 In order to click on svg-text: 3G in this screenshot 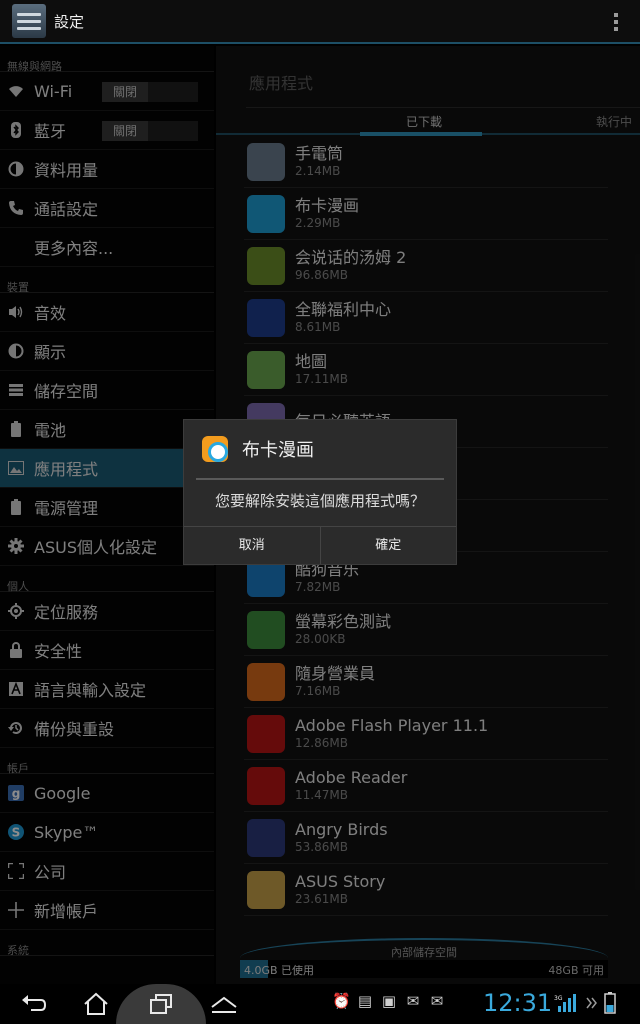, I will do `click(558, 998)`.